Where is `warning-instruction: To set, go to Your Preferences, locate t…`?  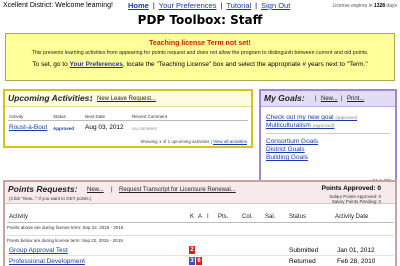
warning-instruction: To set, go to Your Preferences, locate t… is located at coordinates (200, 64).